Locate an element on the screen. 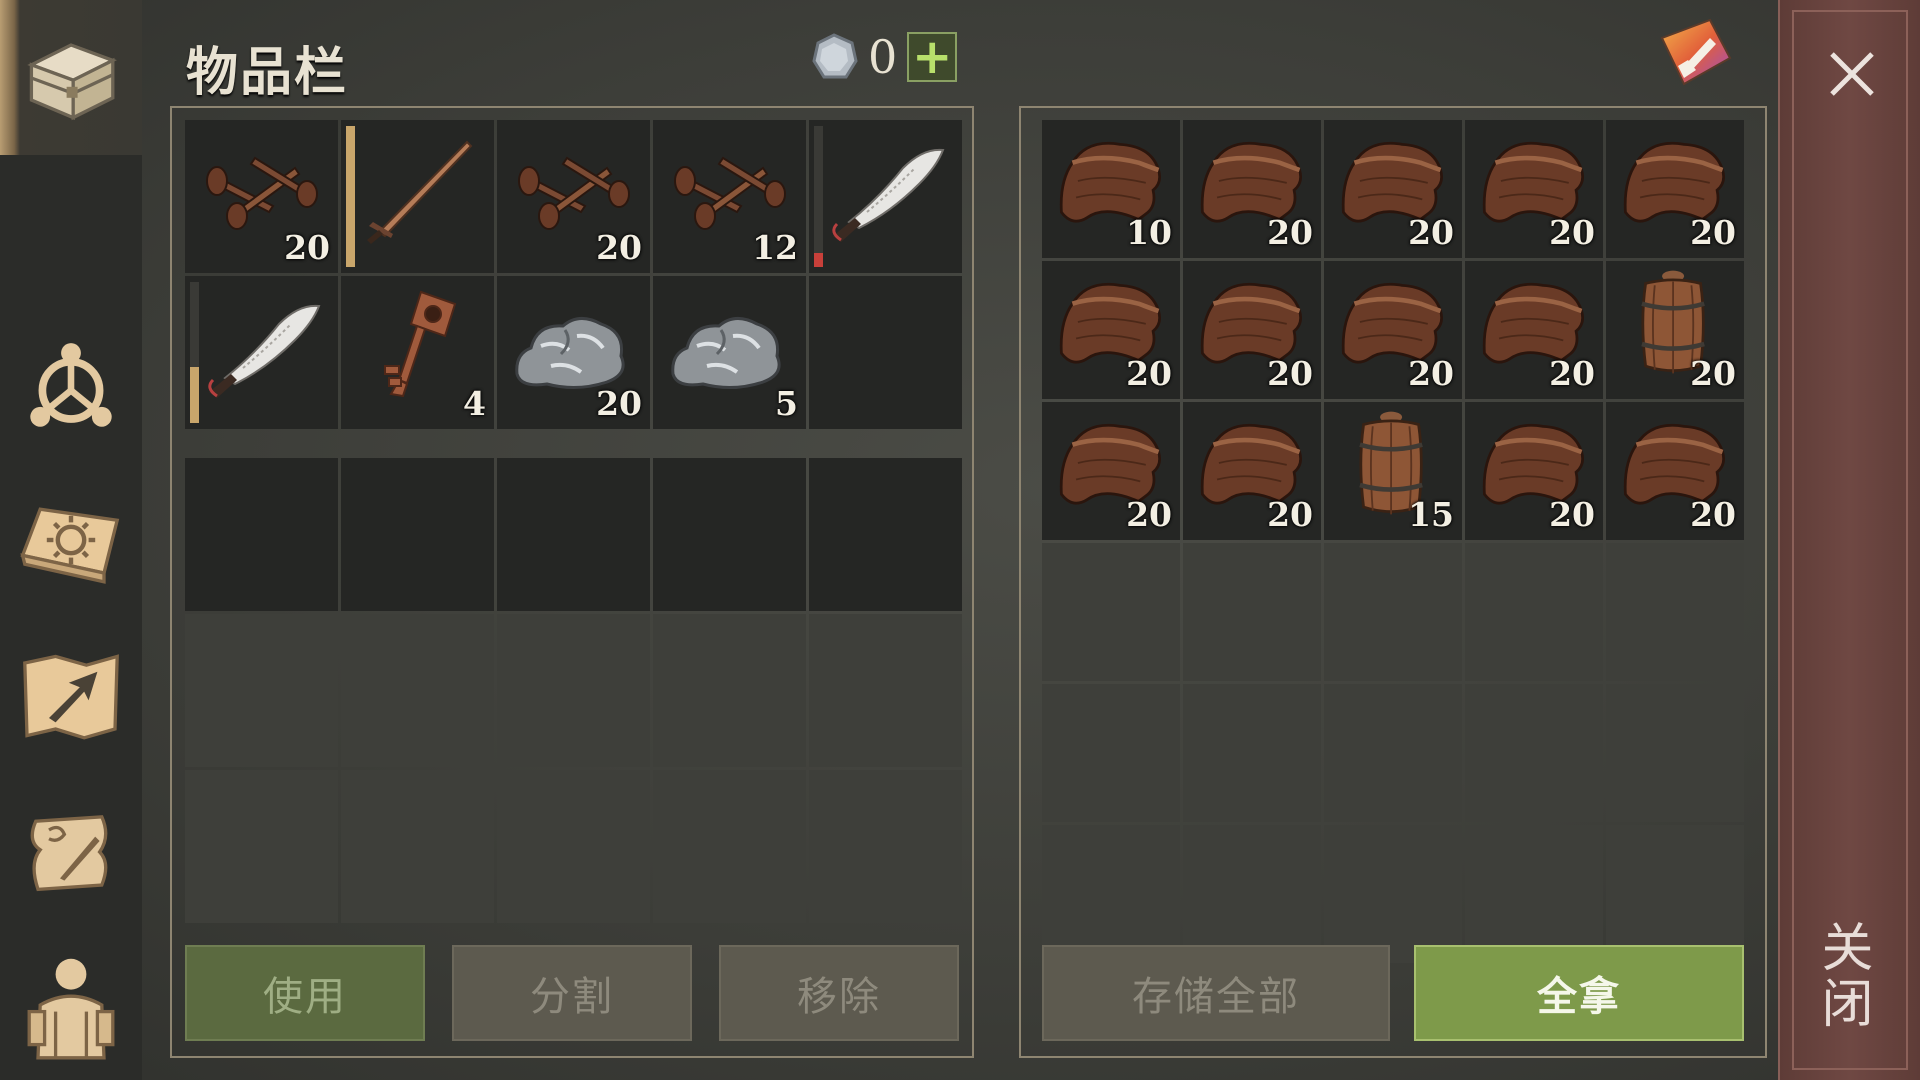  inventory-slot-sword is located at coordinates (417, 196).